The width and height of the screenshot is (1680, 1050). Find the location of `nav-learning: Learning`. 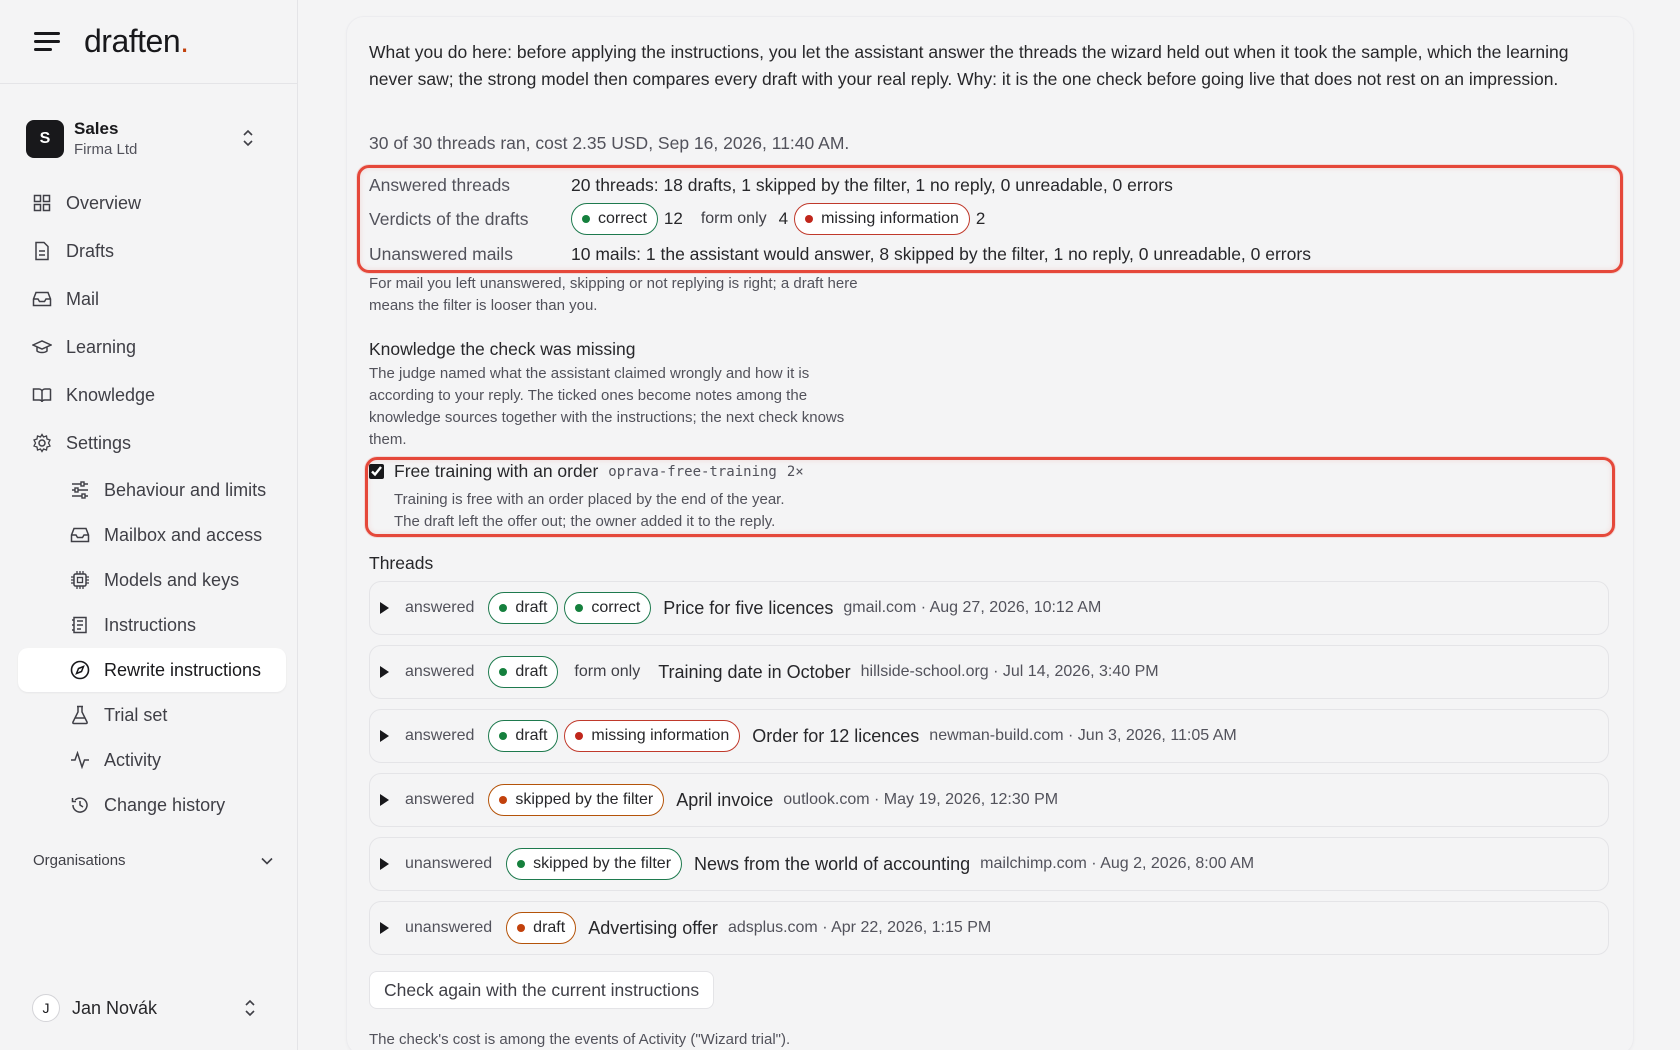

nav-learning: Learning is located at coordinates (152, 347).